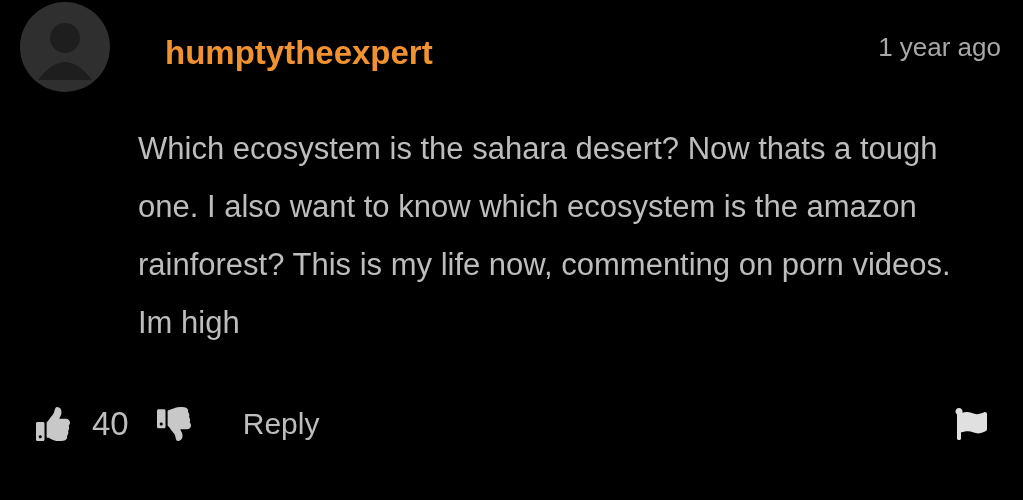  What do you see at coordinates (939, 47) in the screenshot?
I see `timestamp: 1 year ago` at bounding box center [939, 47].